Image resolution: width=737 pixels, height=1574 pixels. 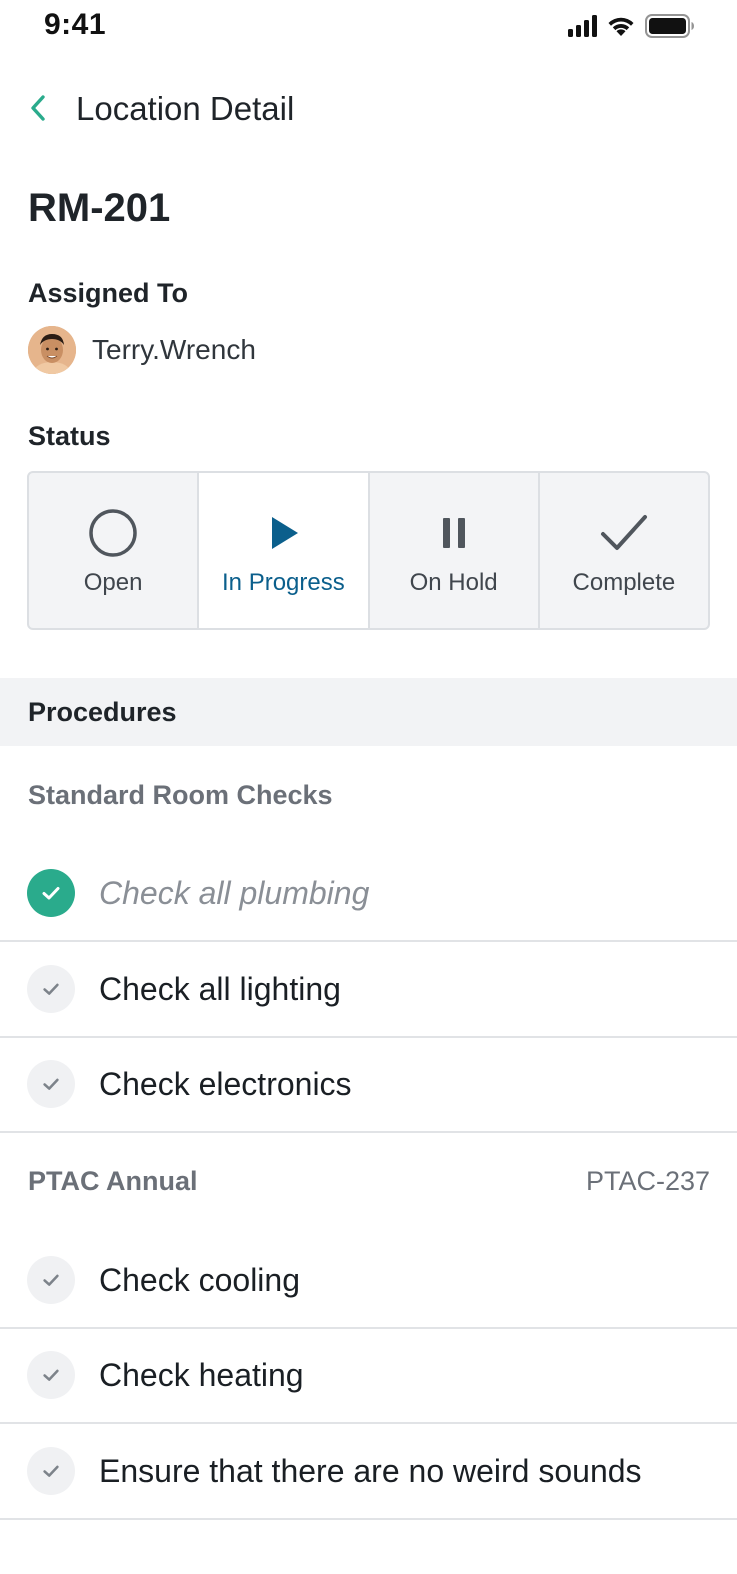 I want to click on assignee-name: Terry.Wrench, so click(x=174, y=349).